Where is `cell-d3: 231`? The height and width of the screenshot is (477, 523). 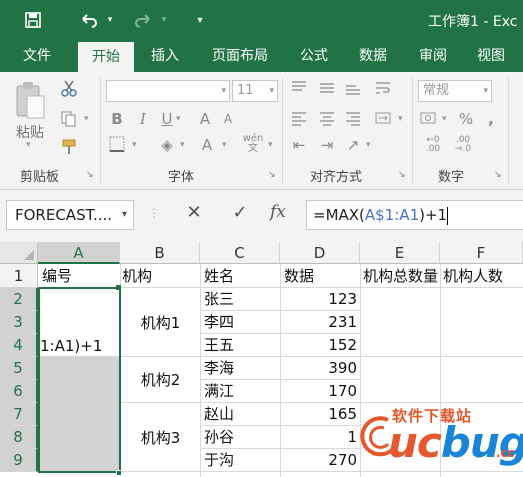 cell-d3: 231 is located at coordinates (320, 322).